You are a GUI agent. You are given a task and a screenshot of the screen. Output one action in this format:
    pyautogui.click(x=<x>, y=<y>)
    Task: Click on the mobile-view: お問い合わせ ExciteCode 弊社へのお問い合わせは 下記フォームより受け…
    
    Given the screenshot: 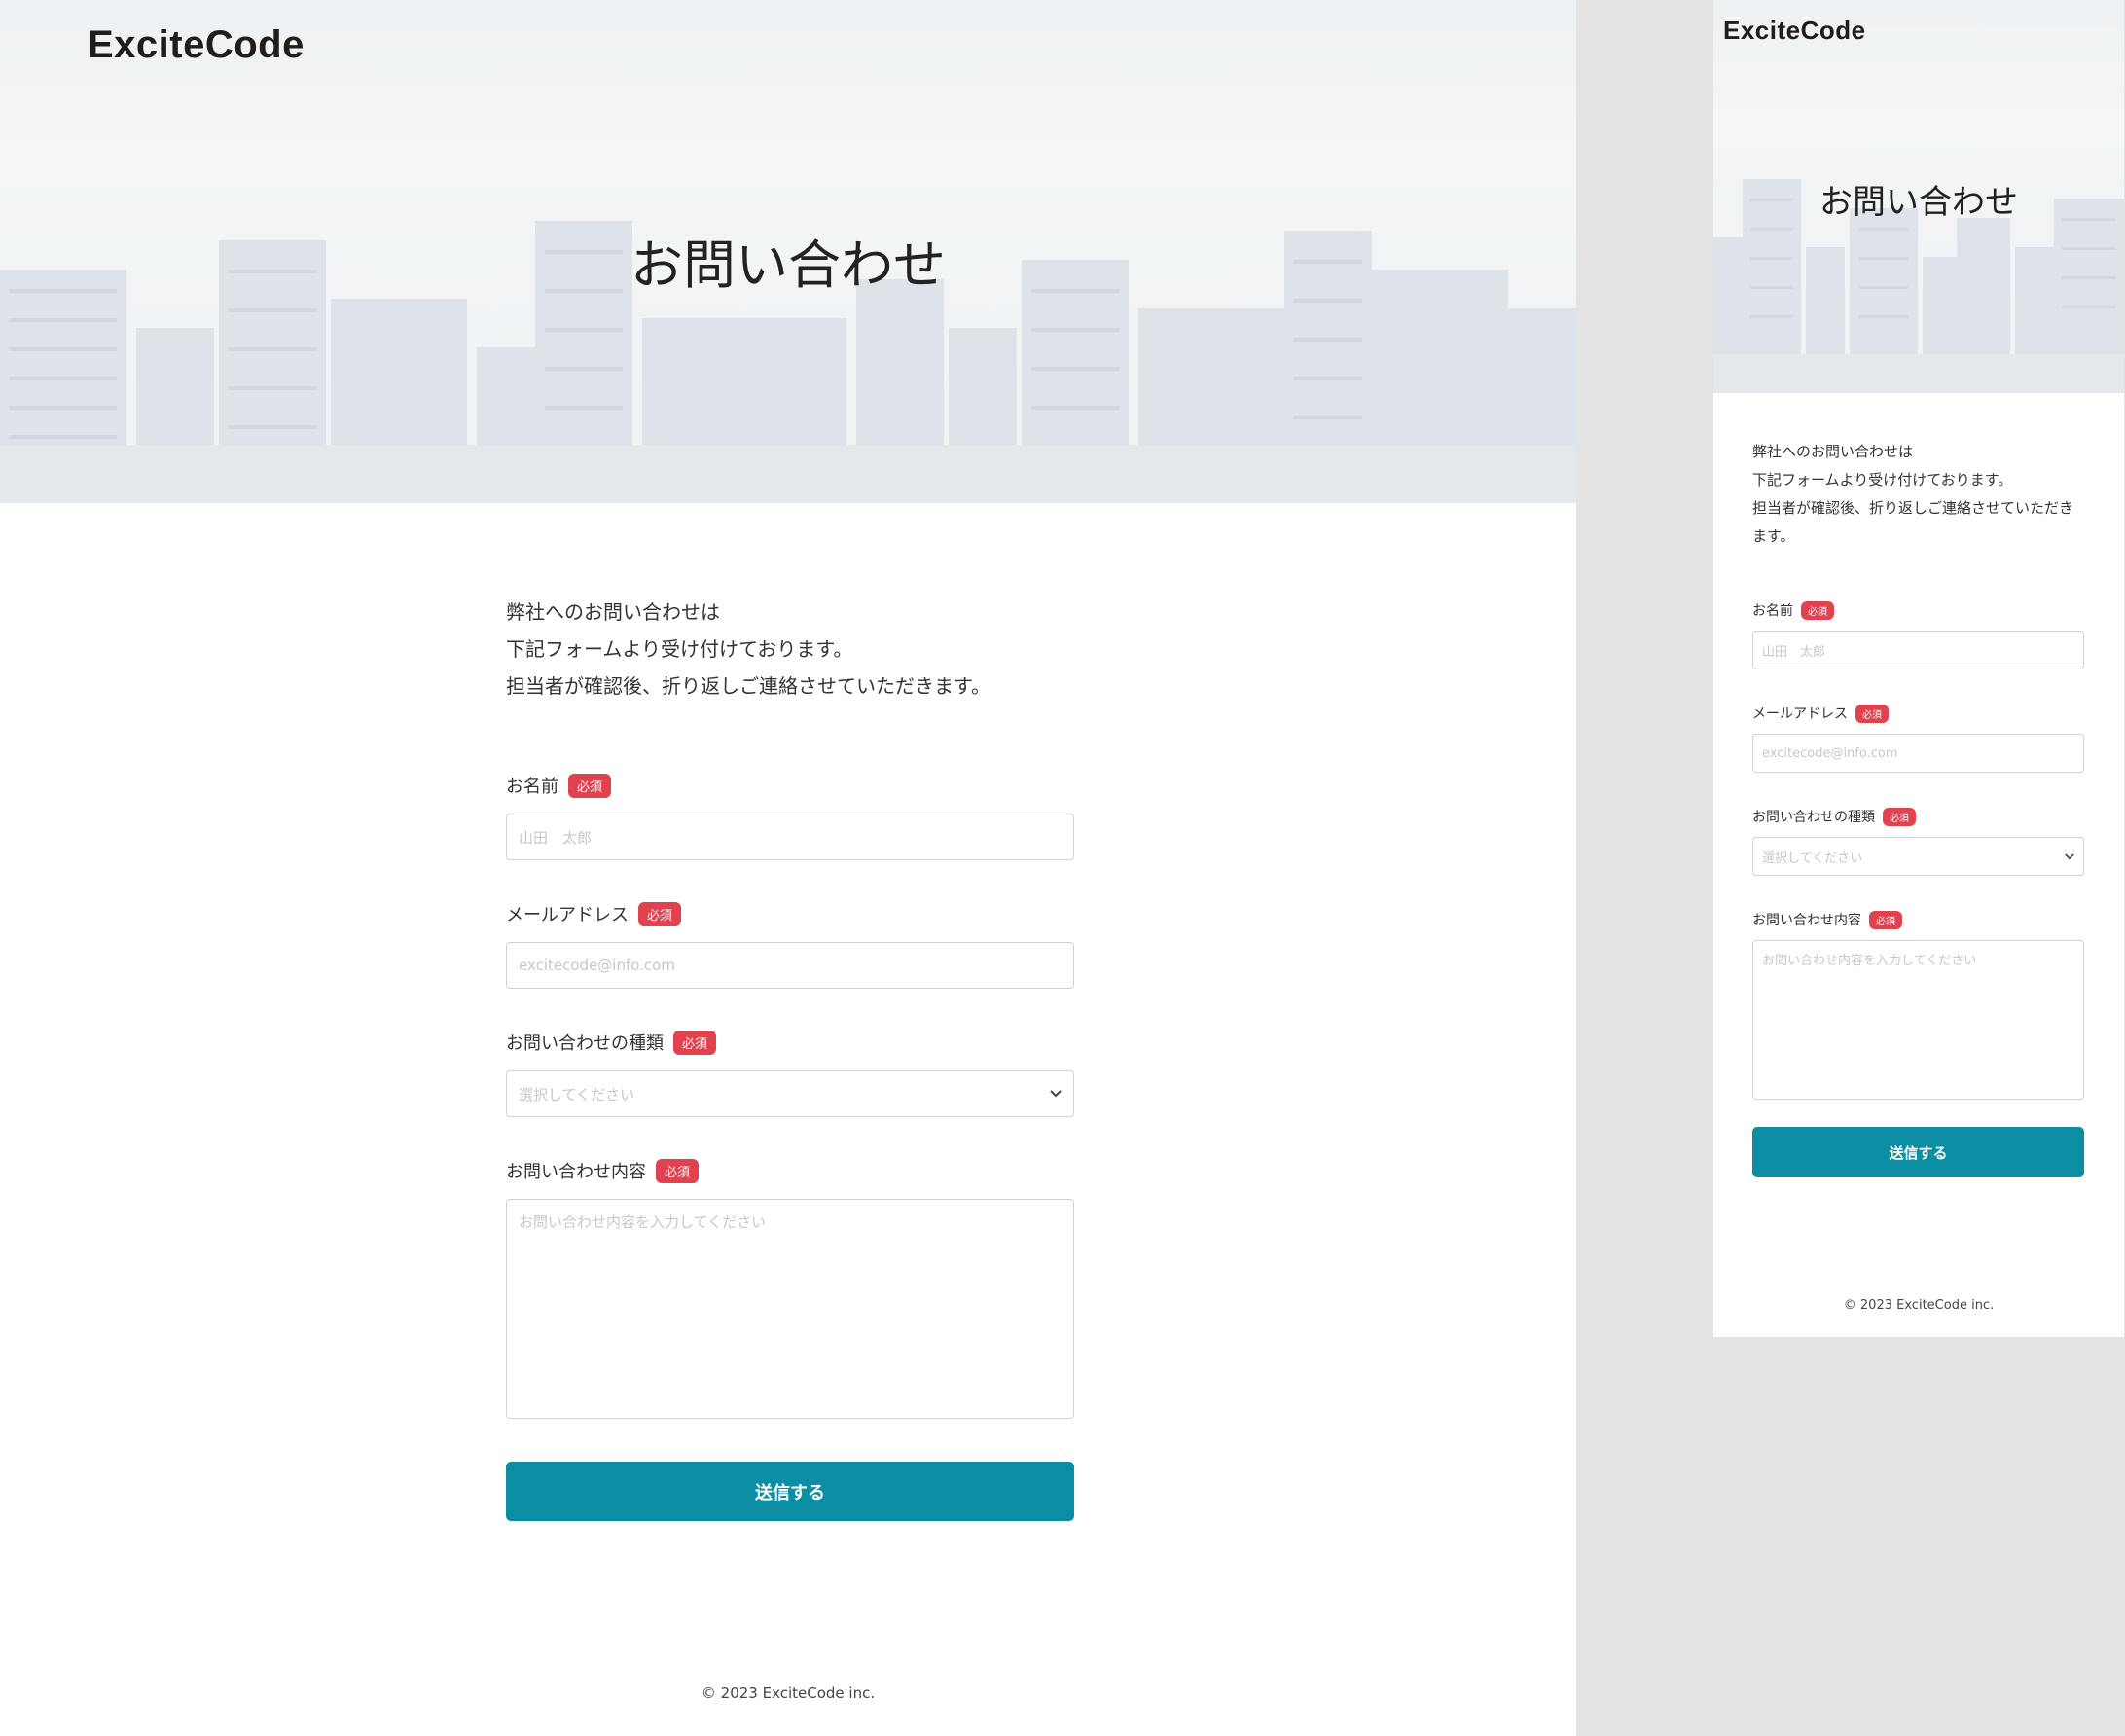 What is the action you would take?
    pyautogui.click(x=1918, y=668)
    